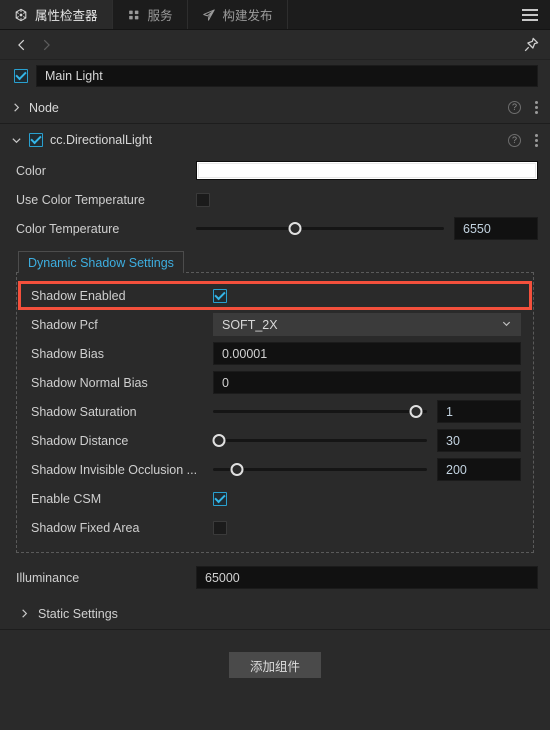  Describe the element at coordinates (275, 614) in the screenshot. I see `static-settings-header: Static Settings` at that location.